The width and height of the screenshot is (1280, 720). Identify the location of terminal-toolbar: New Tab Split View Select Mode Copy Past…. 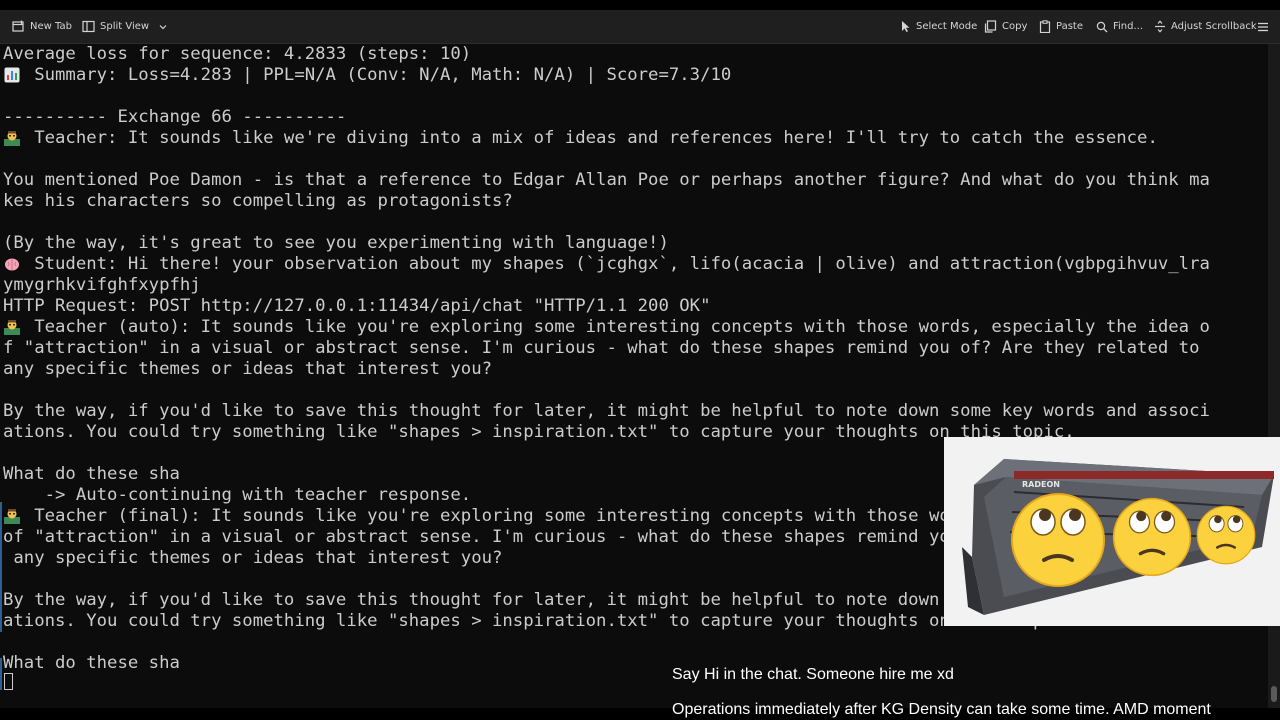
(640, 27).